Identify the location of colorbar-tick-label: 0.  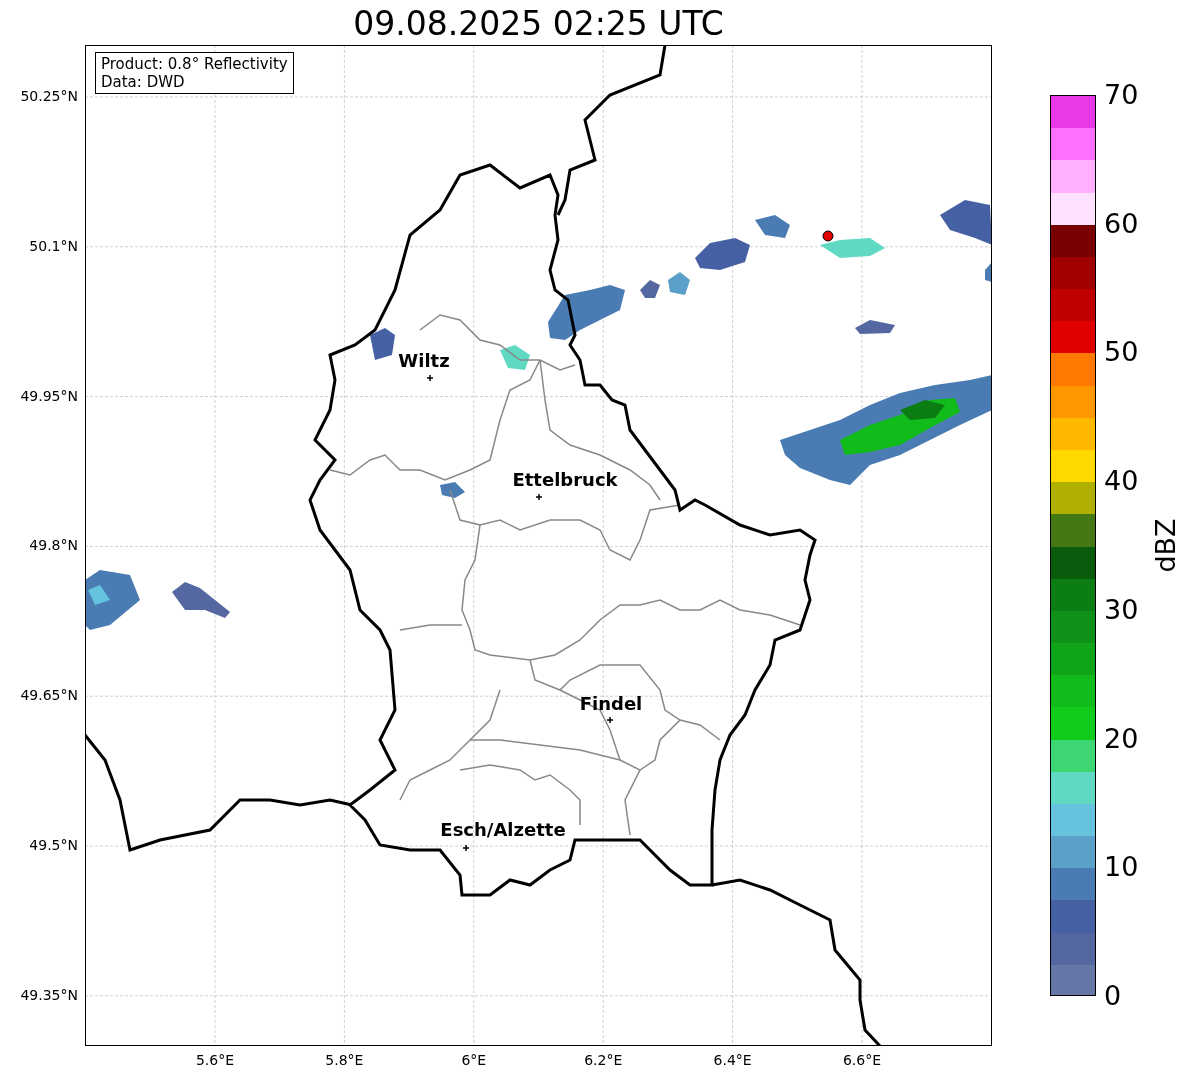
(1113, 996).